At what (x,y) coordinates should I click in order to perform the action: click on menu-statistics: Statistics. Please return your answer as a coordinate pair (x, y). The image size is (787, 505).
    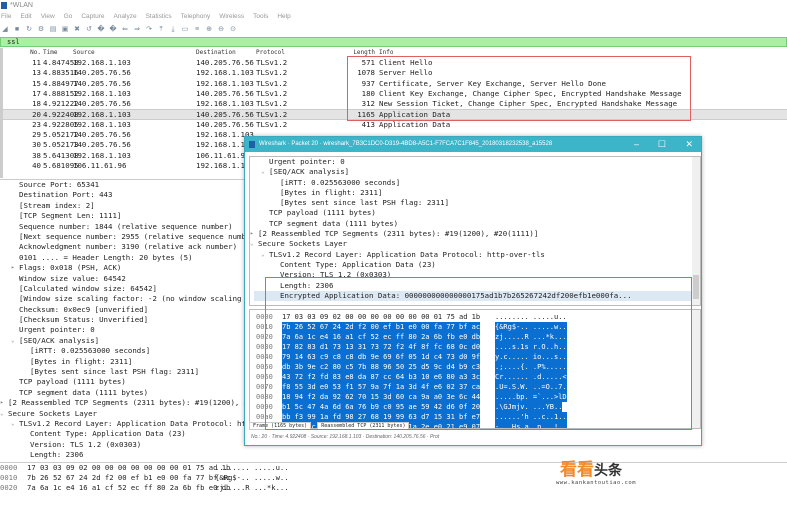
    Looking at the image, I should click on (159, 16).